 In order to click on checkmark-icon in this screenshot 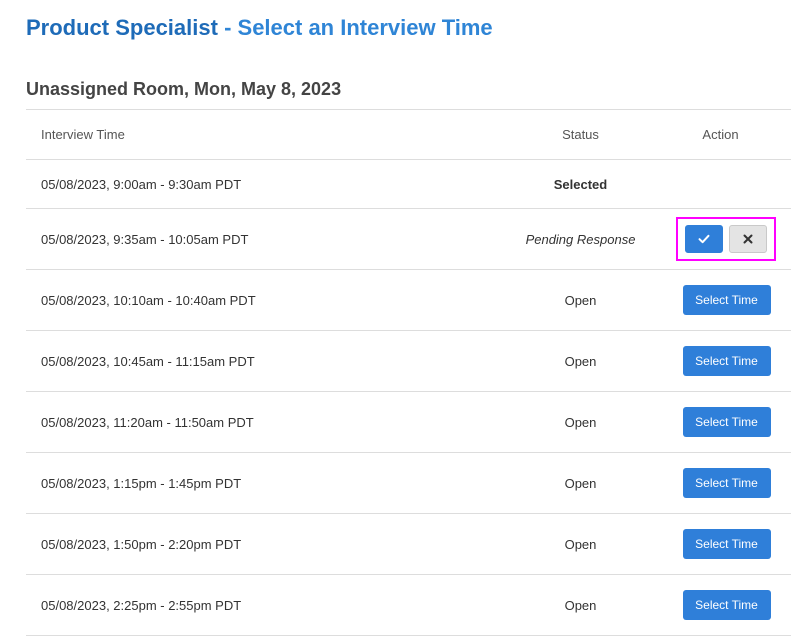, I will do `click(703, 239)`.